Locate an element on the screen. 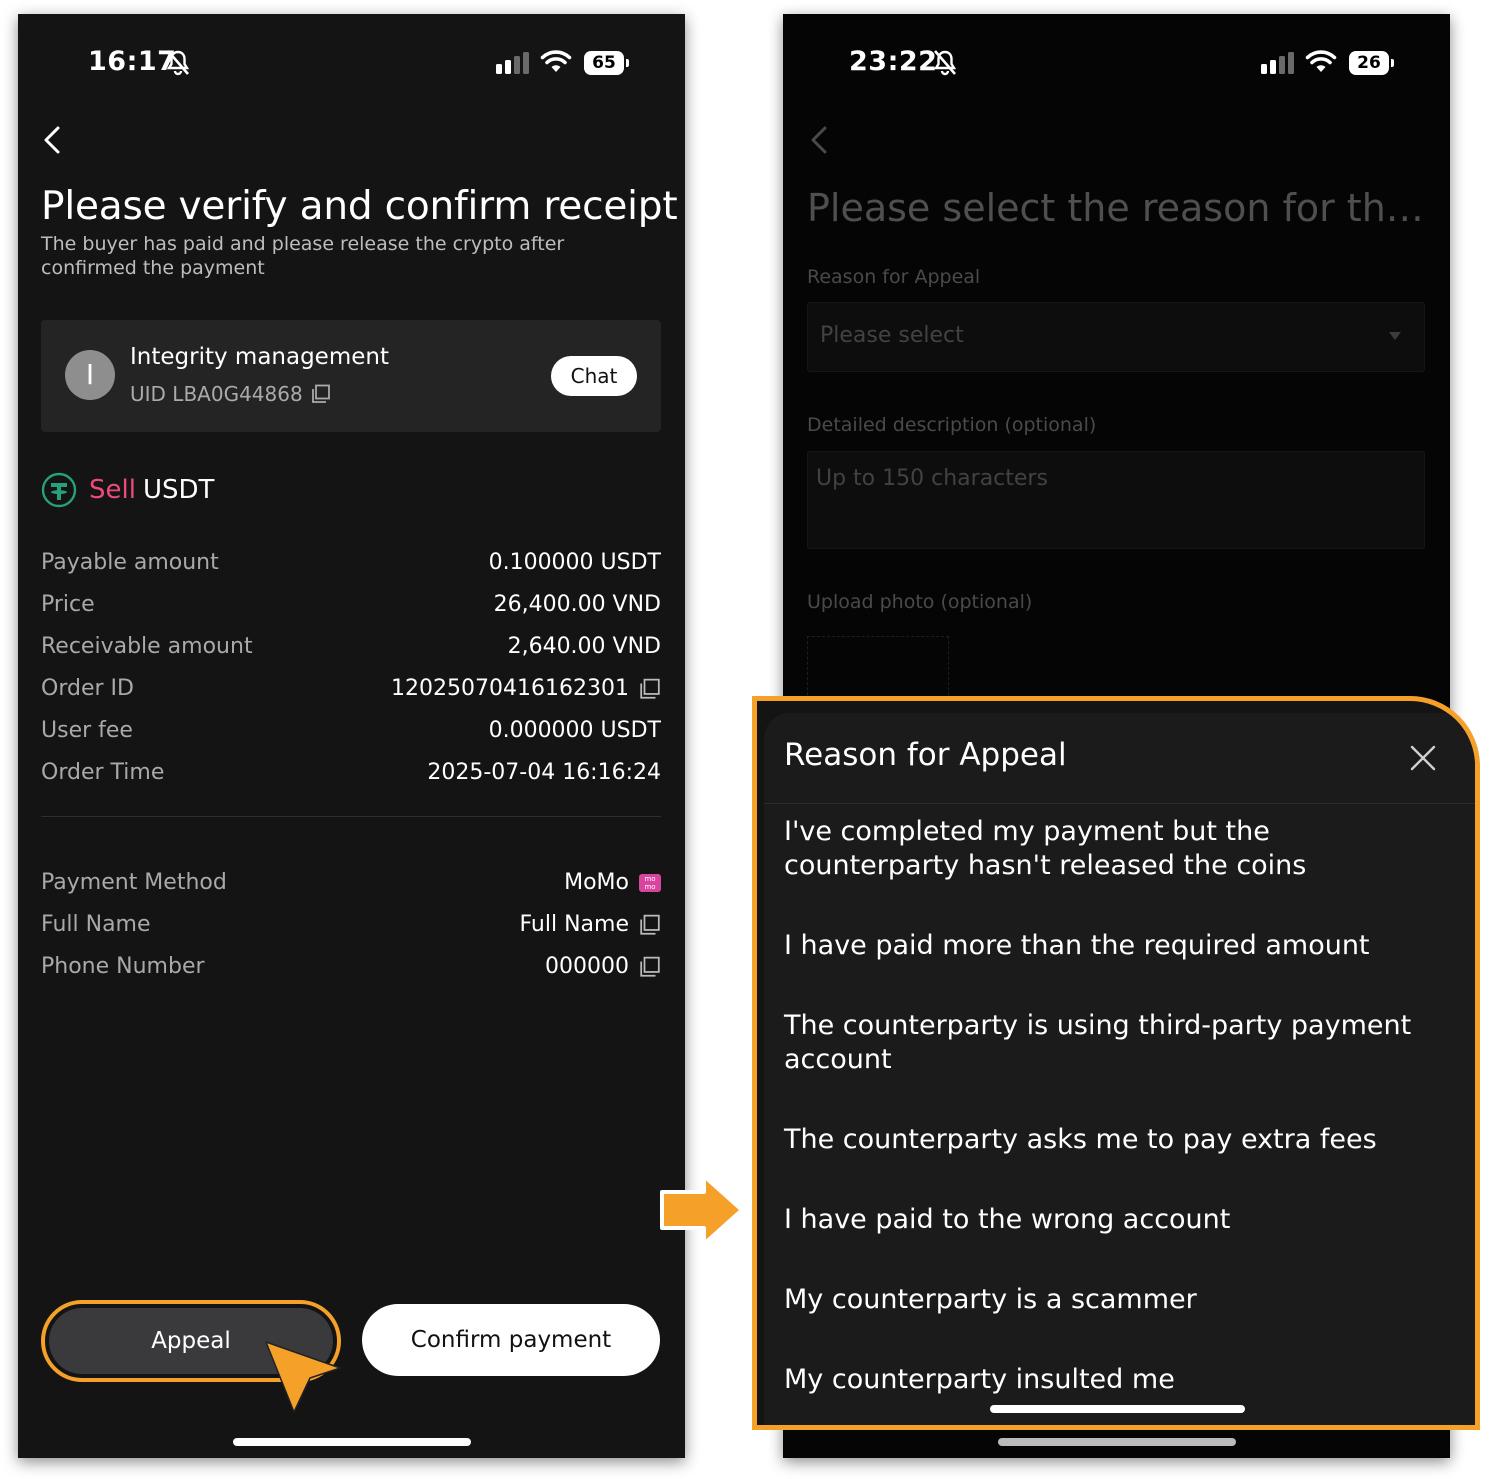 Image resolution: width=1495 pixels, height=1479 pixels. order-side-heading: Sell USDT is located at coordinates (127, 490).